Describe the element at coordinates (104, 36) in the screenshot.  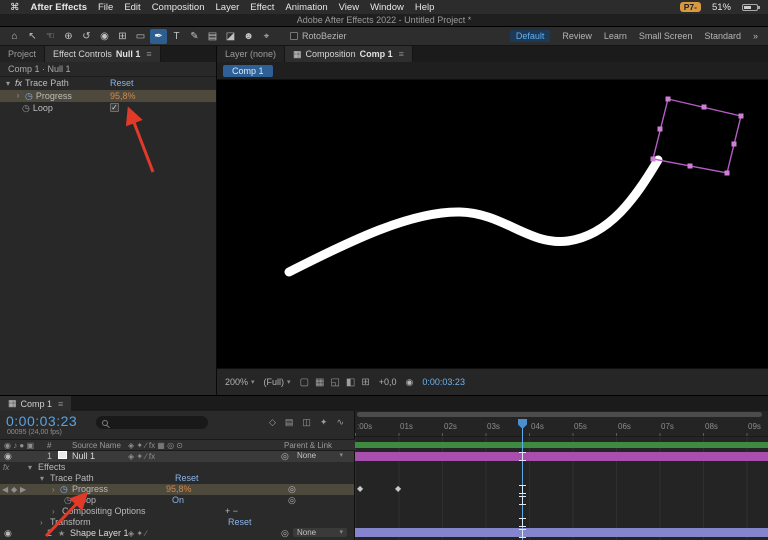
I see `camera-tool-icon: ◉` at that location.